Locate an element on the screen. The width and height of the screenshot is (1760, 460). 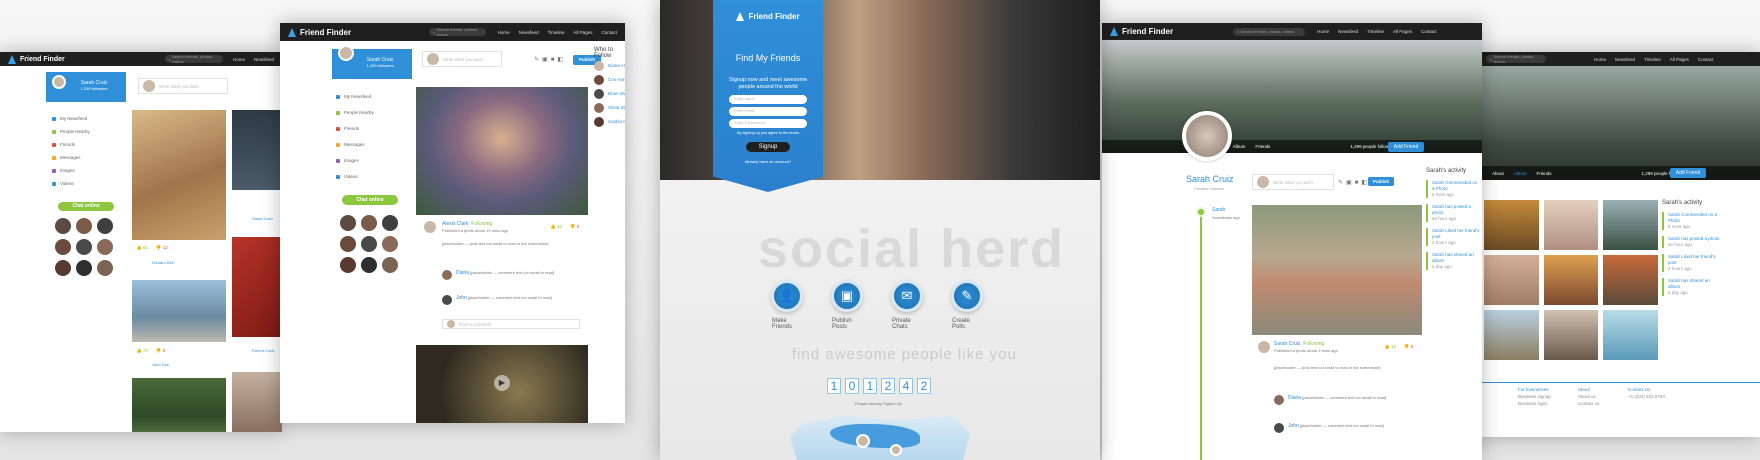
play-icon: ▶ is located at coordinates (502, 383).